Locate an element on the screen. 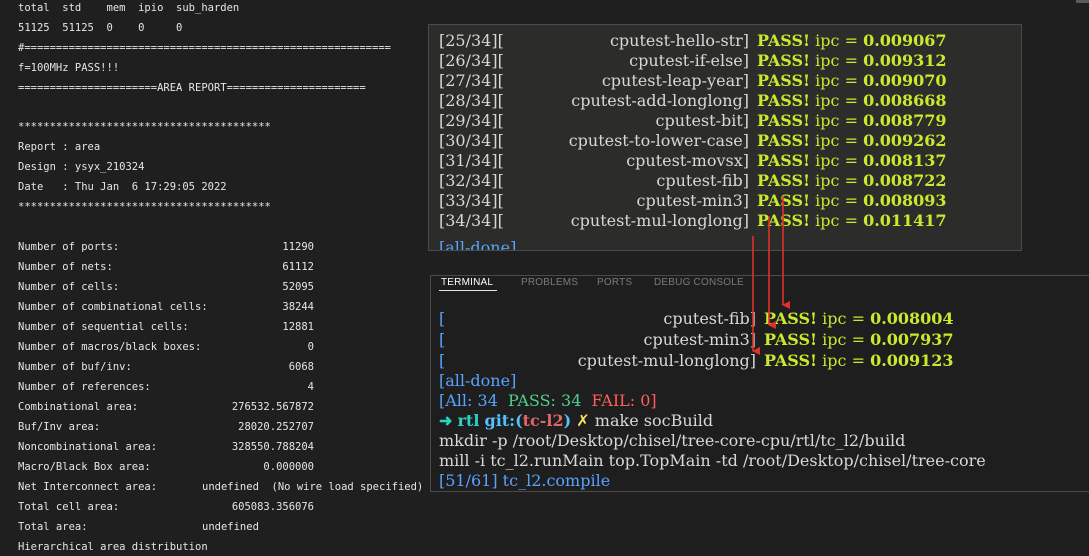 The image size is (1089, 556). stat-value: 0 is located at coordinates (310, 347).